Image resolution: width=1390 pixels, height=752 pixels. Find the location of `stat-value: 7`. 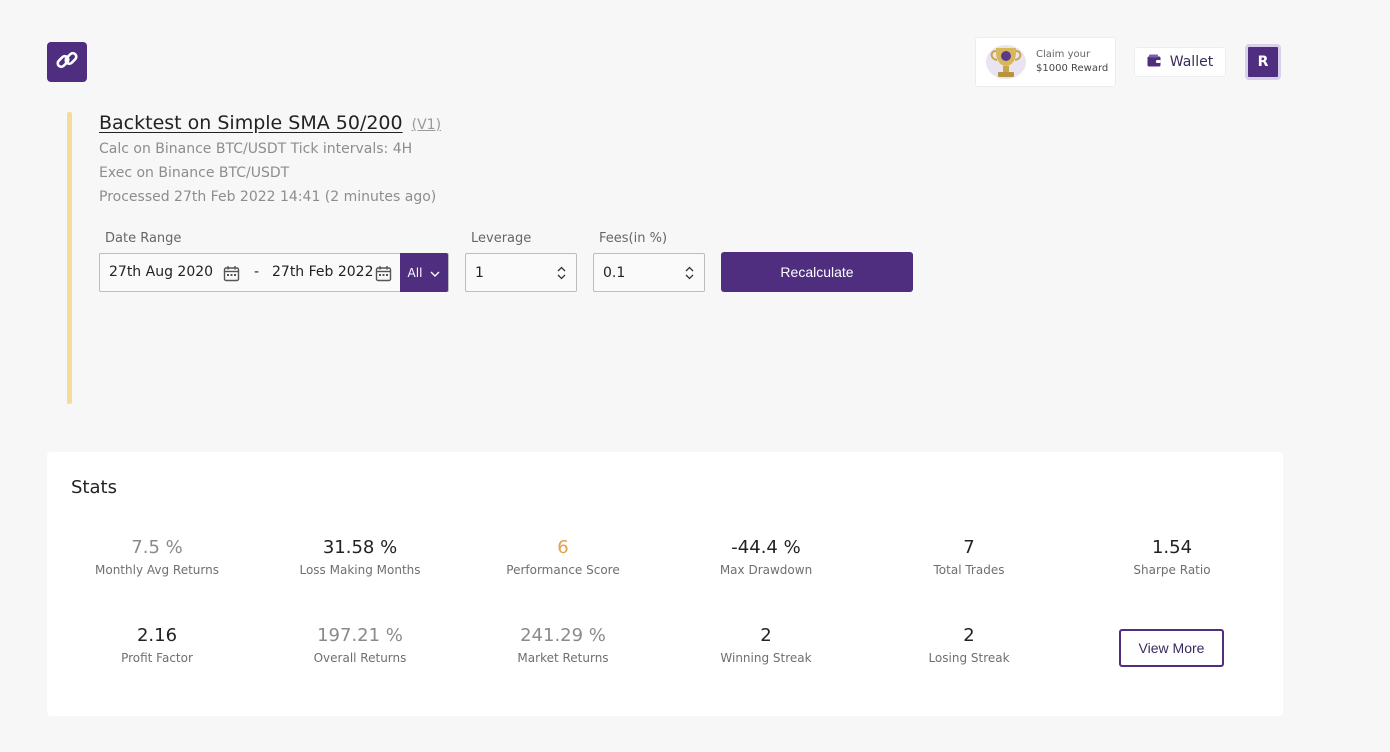

stat-value: 7 is located at coordinates (969, 547).